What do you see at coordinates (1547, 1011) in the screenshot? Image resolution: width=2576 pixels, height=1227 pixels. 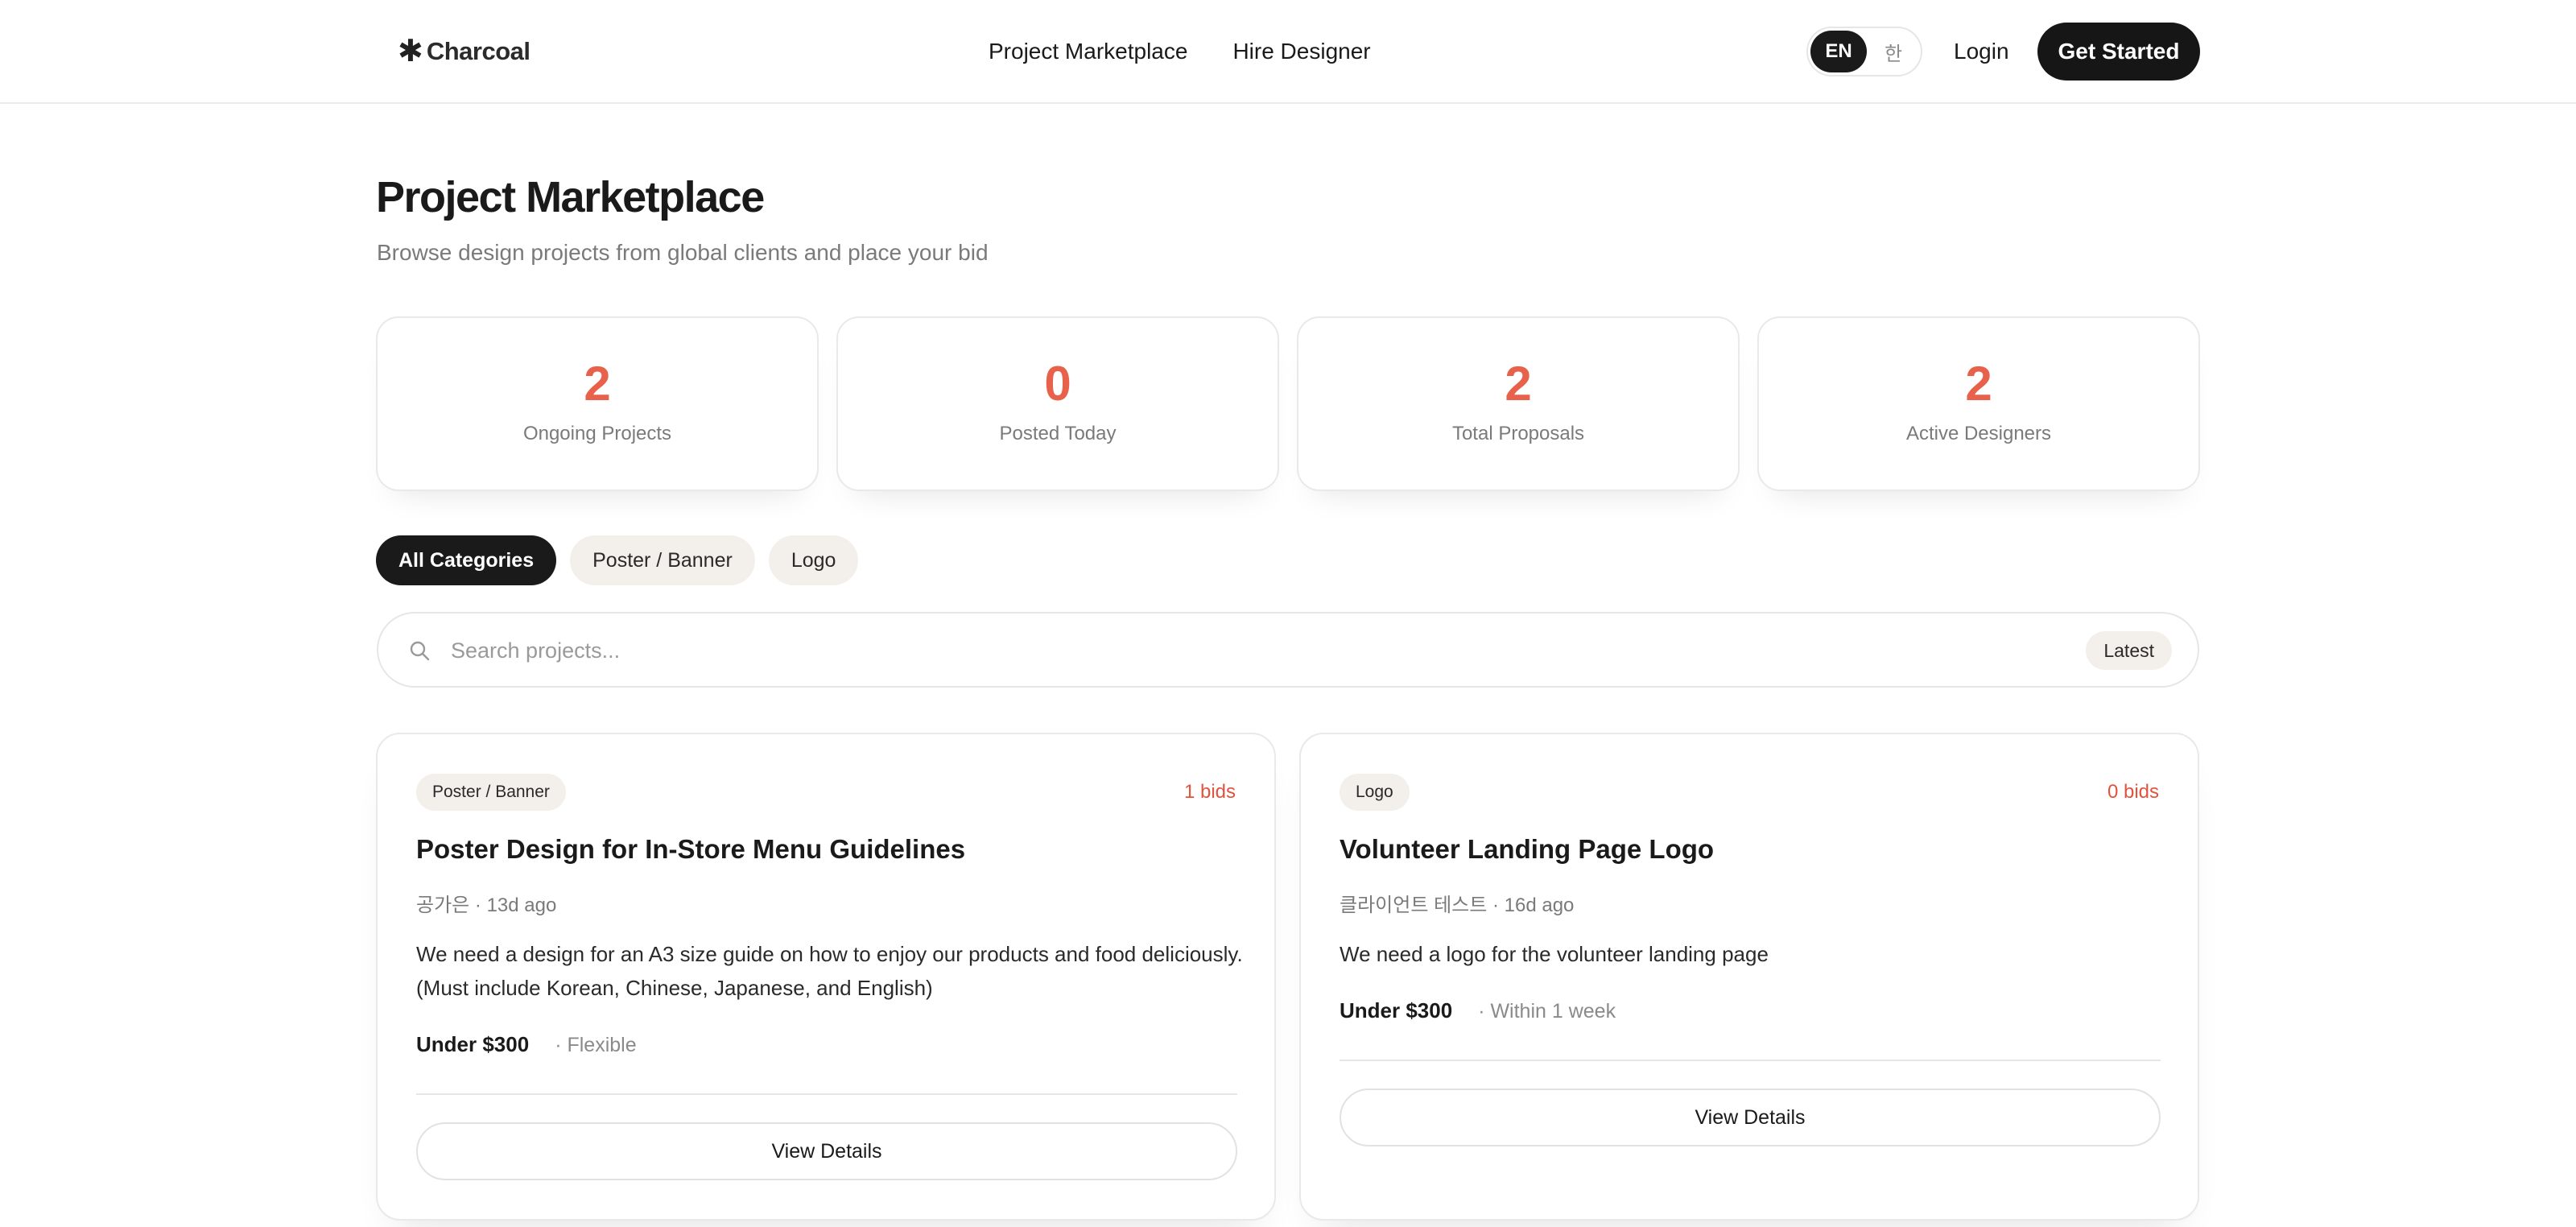 I see `project-timeline: · Within 1 week` at bounding box center [1547, 1011].